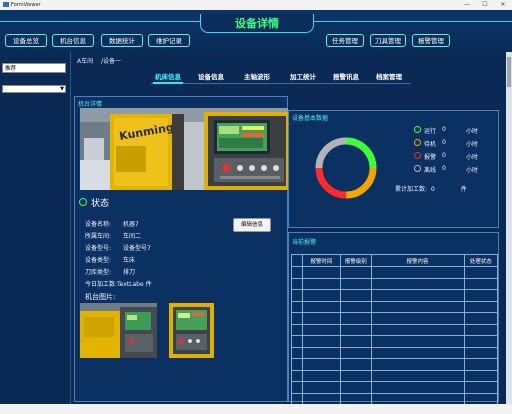  What do you see at coordinates (211, 76) in the screenshot?
I see `tab-device-info: 设备信息` at bounding box center [211, 76].